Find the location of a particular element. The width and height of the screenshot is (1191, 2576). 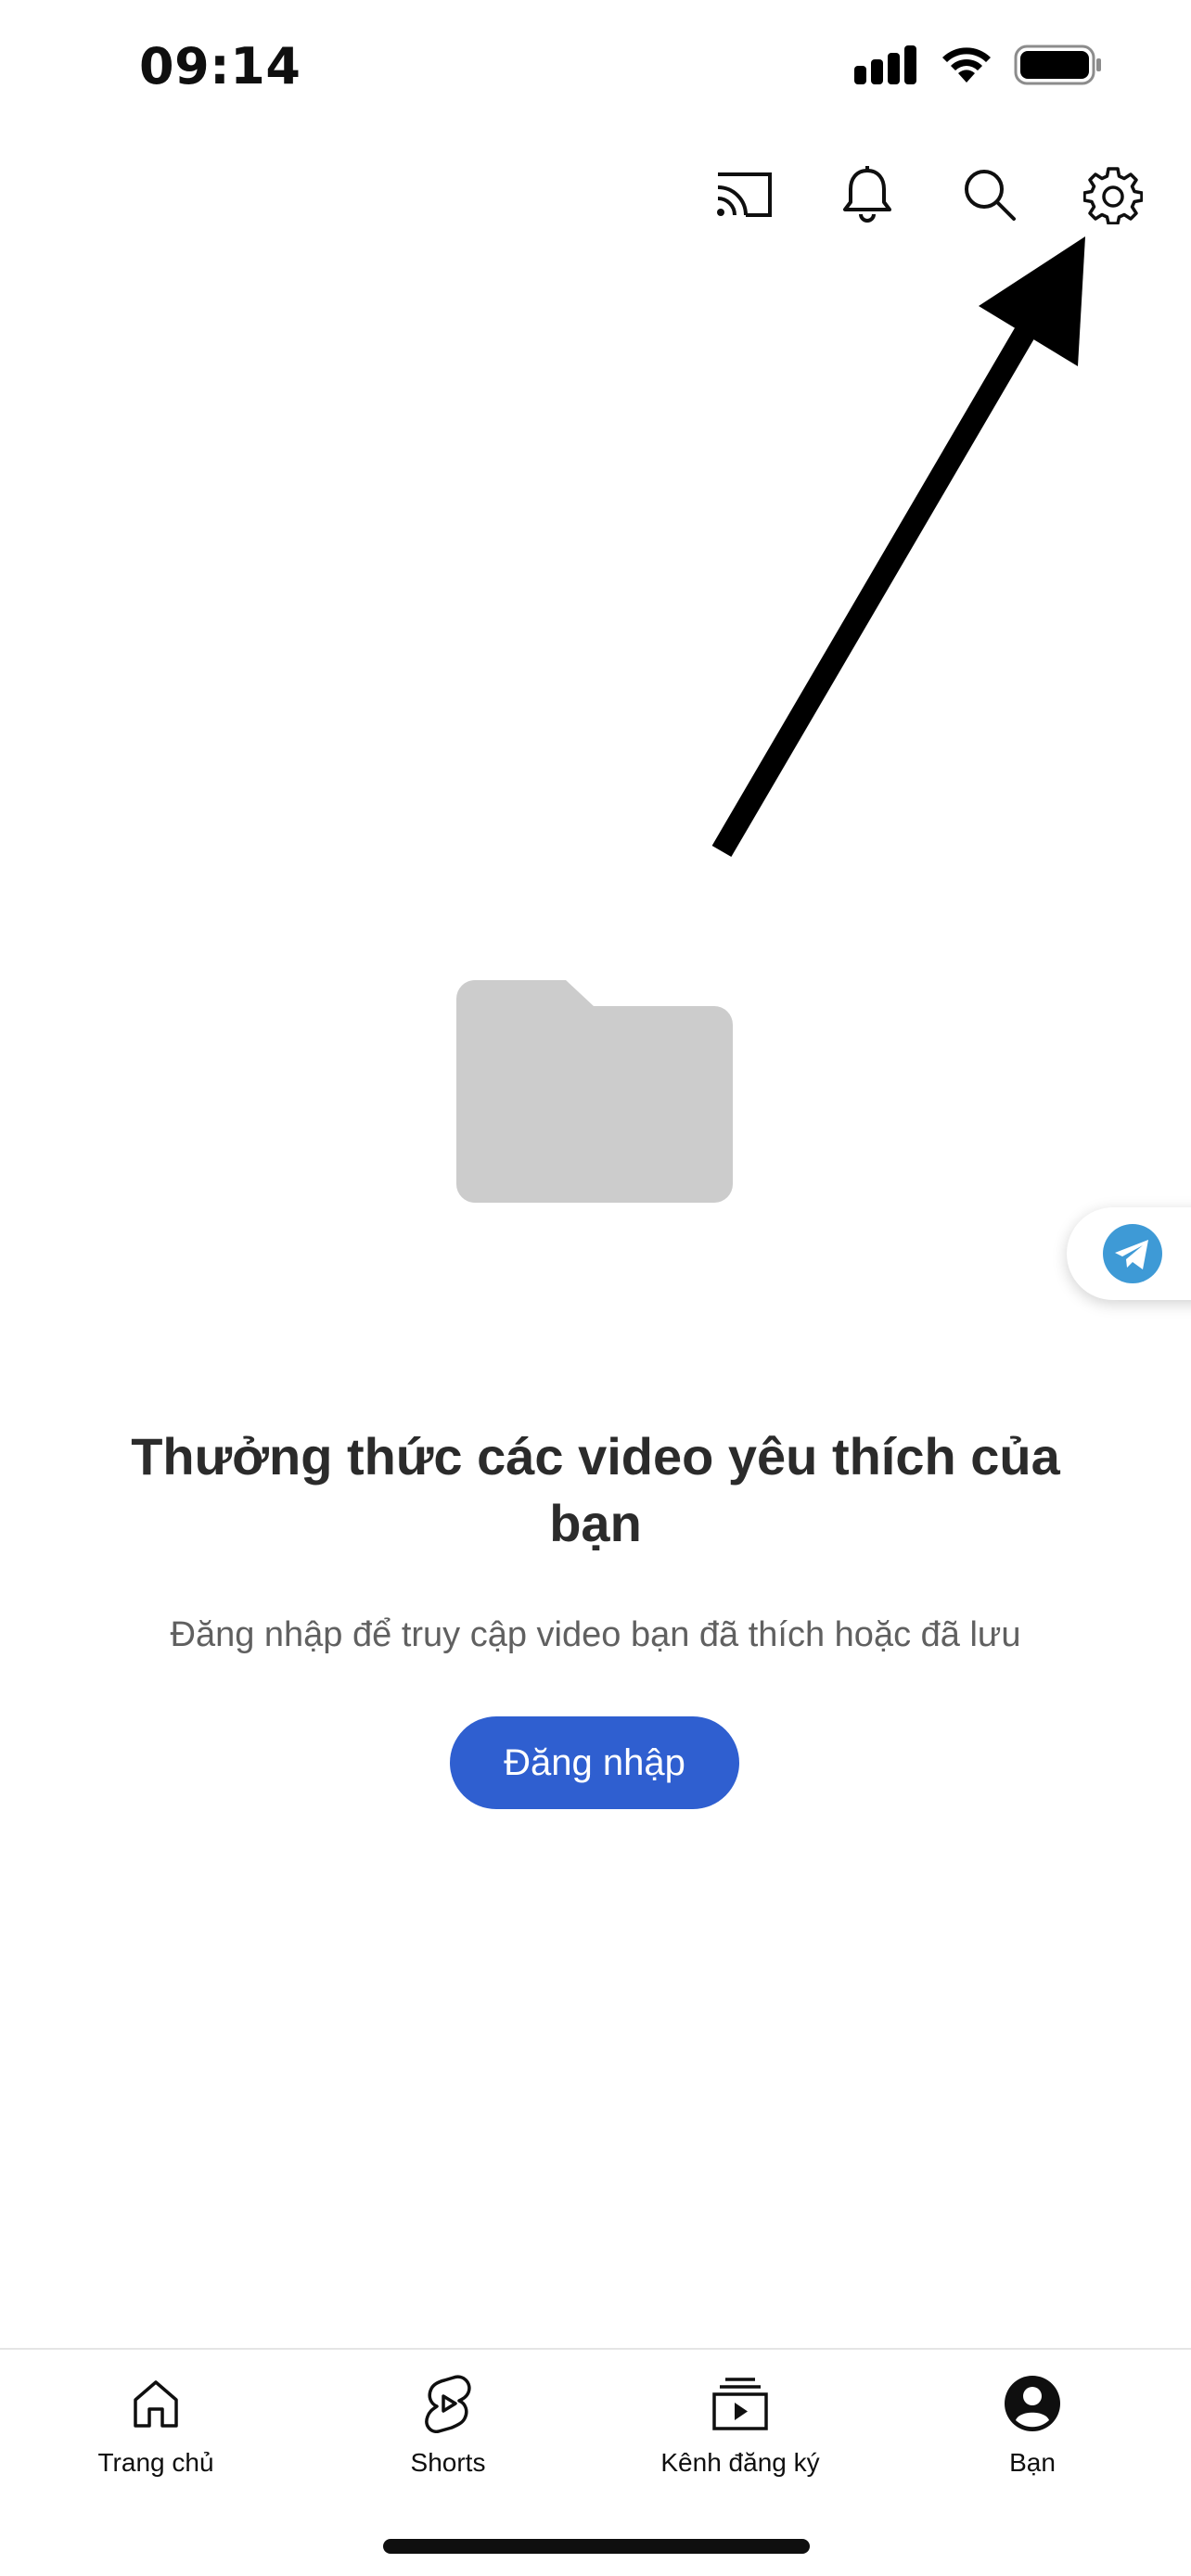

nav-label: Shorts is located at coordinates (448, 2462).